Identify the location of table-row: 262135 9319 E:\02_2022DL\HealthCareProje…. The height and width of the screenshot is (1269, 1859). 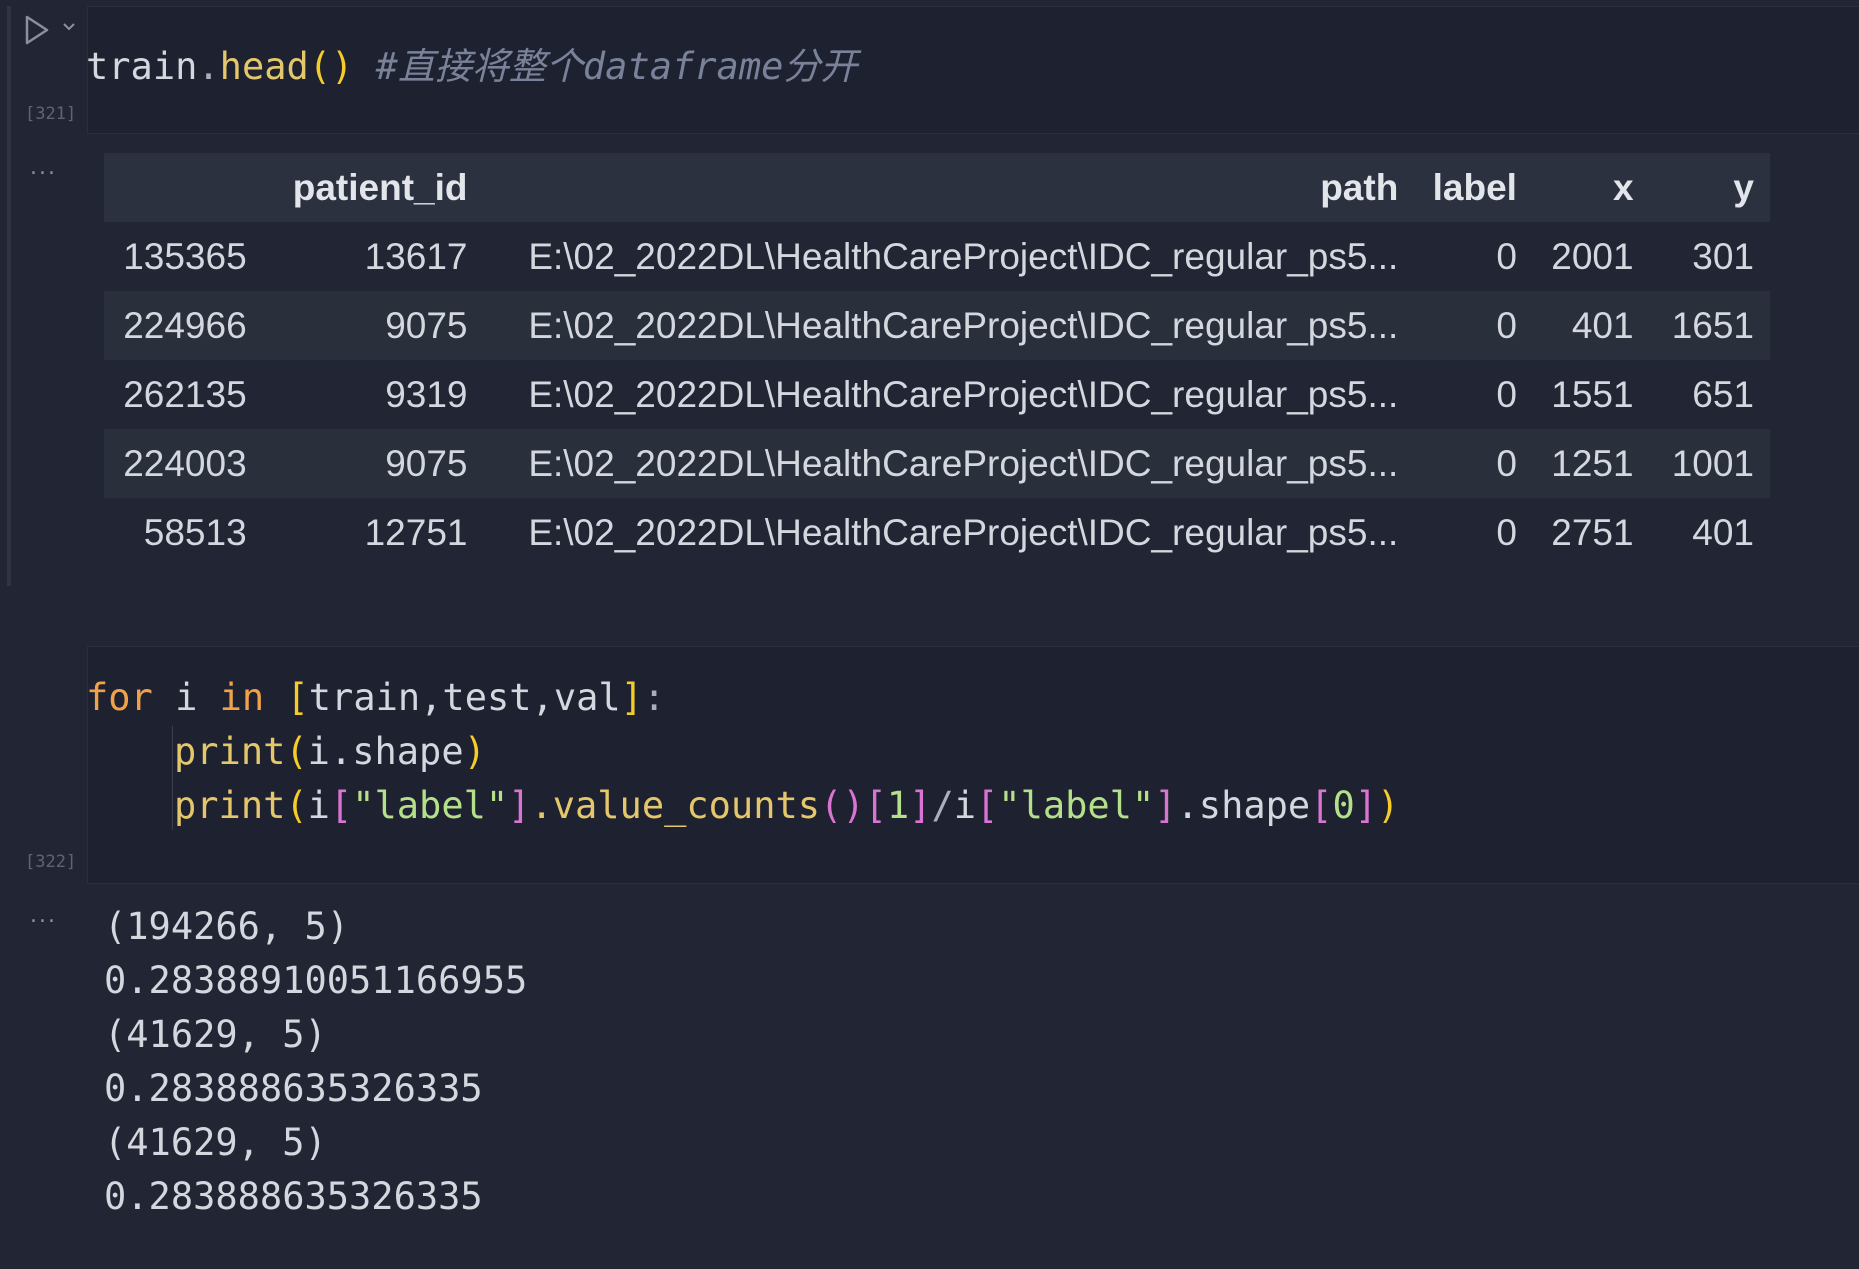
(937, 394).